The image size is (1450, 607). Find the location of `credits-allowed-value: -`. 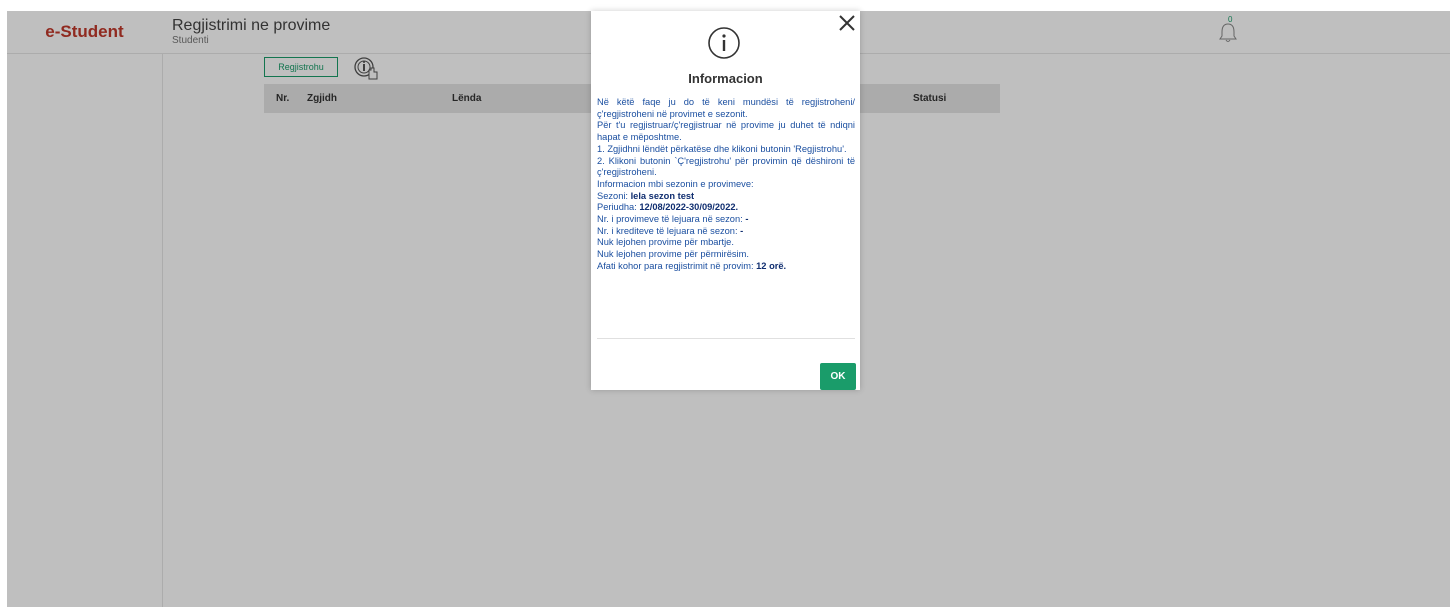

credits-allowed-value: - is located at coordinates (742, 230).